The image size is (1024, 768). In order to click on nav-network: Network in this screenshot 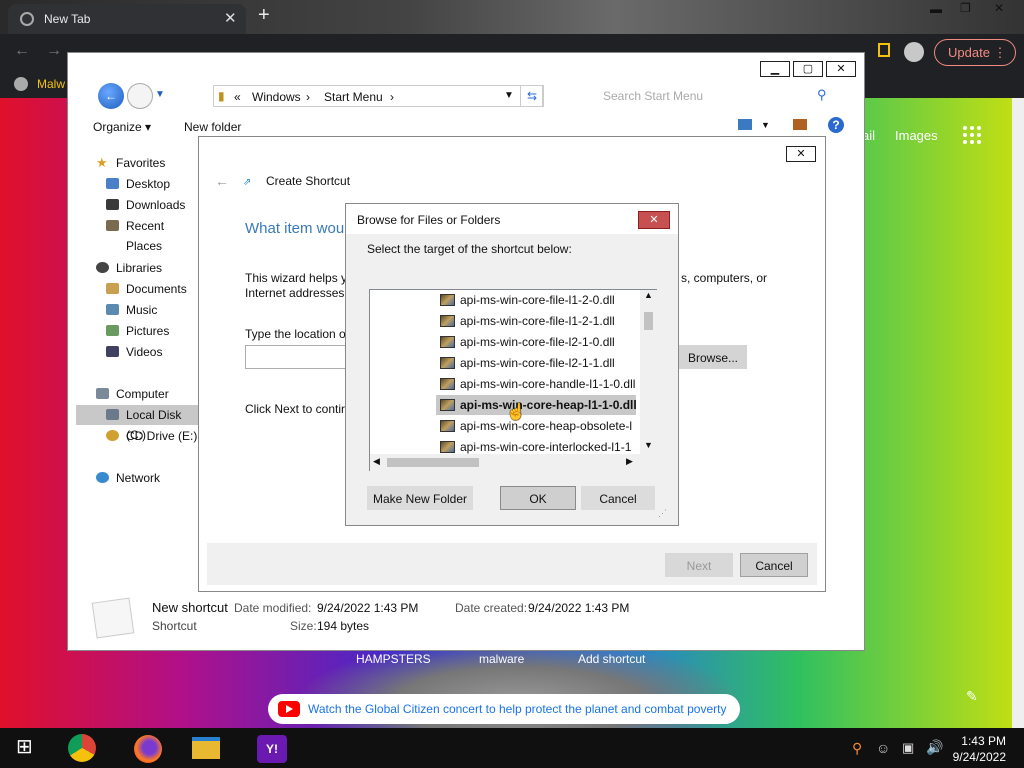, I will do `click(138, 478)`.